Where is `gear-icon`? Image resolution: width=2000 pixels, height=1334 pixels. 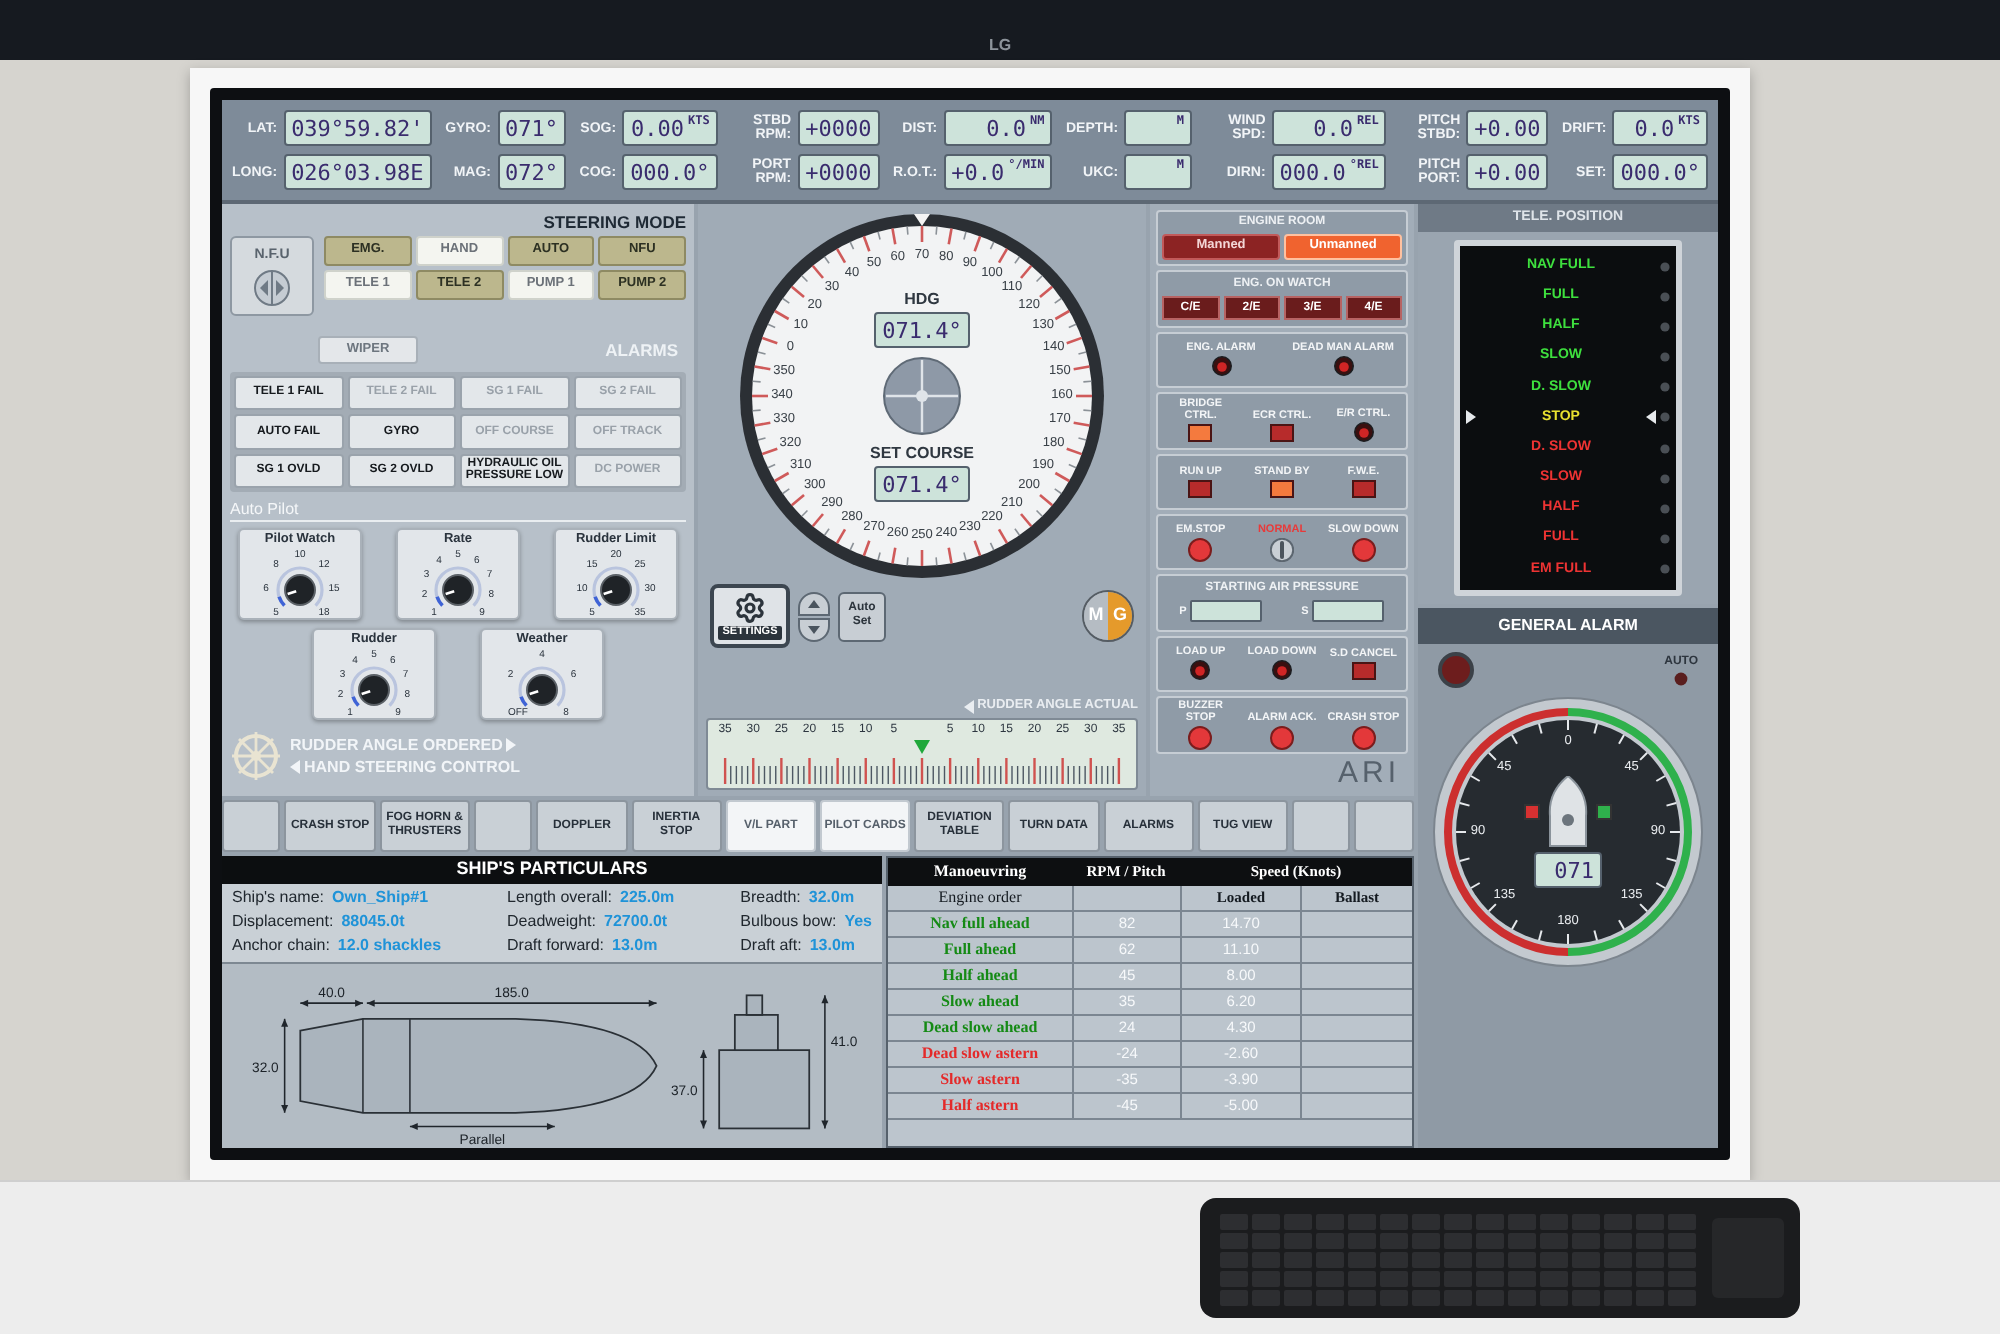 gear-icon is located at coordinates (750, 608).